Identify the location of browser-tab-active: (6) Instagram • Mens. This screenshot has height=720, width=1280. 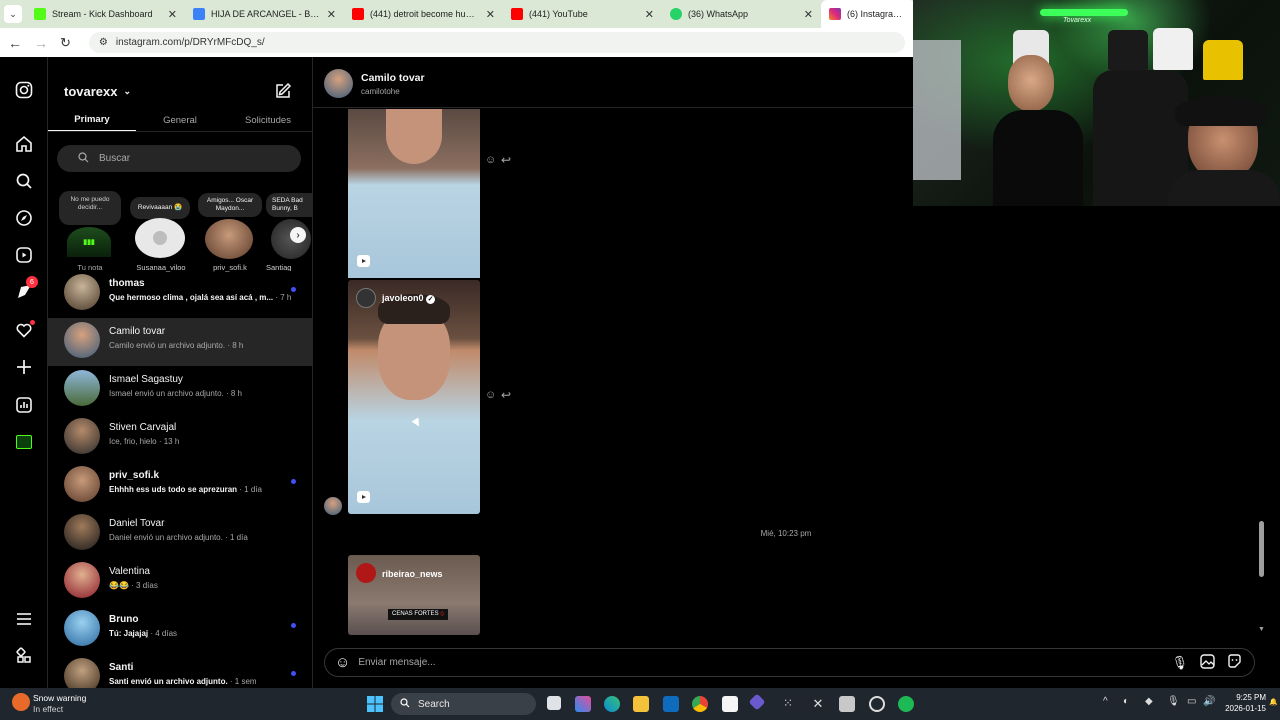
(868, 14).